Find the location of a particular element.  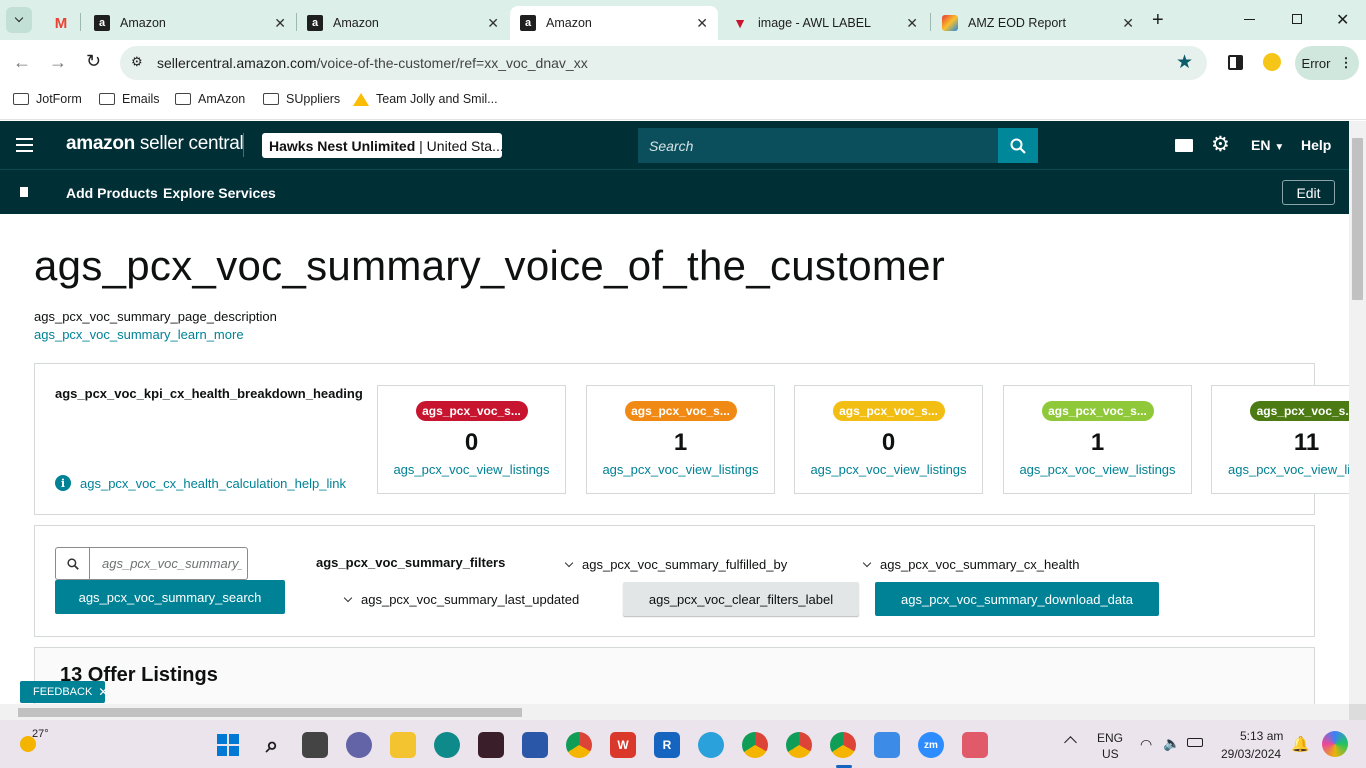

window-close-icon: ✕ is located at coordinates (1342, 20).